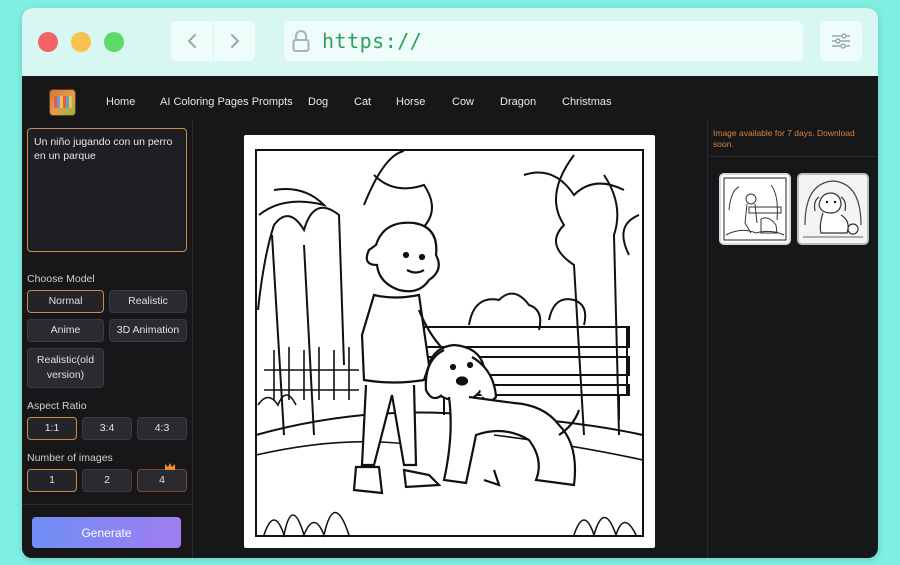  I want to click on generate-button: Generate, so click(106, 532).